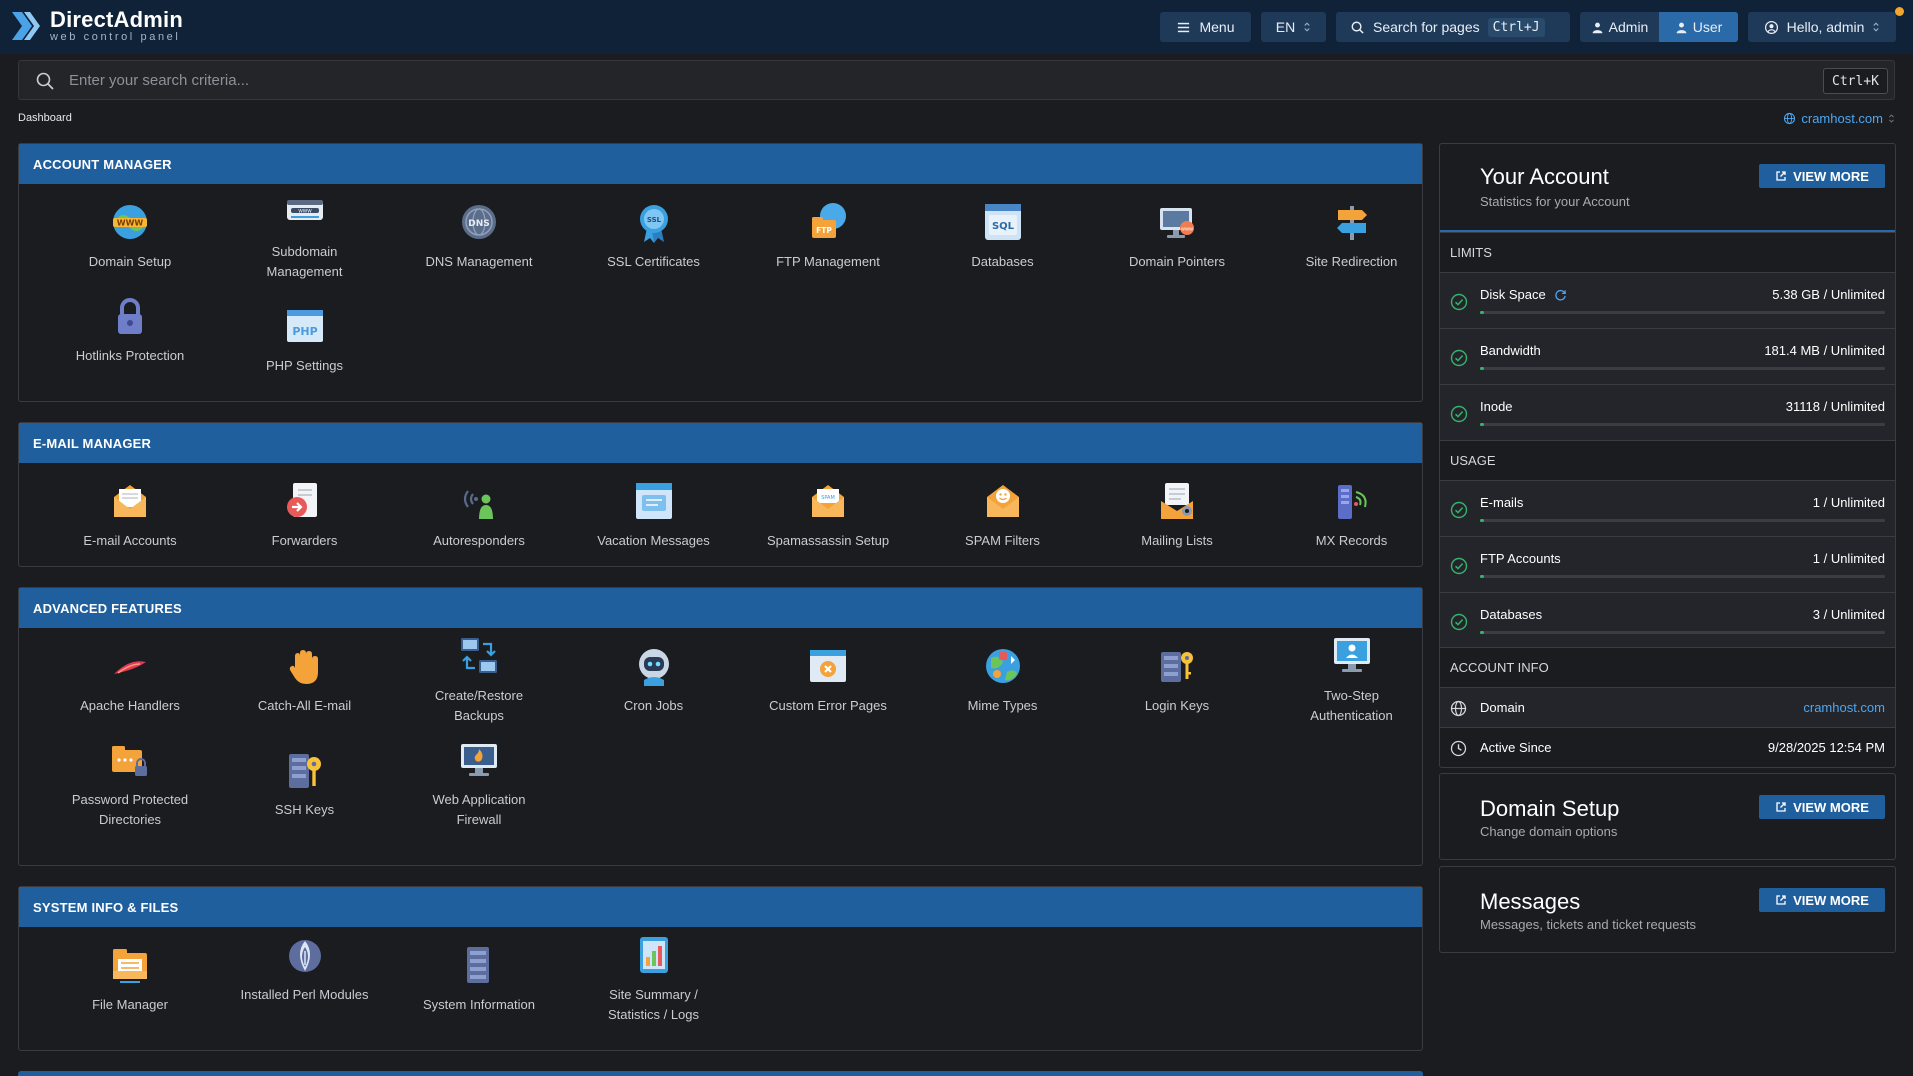 Image resolution: width=1913 pixels, height=1076 pixels. What do you see at coordinates (828, 666) in the screenshot?
I see `error-page-icon` at bounding box center [828, 666].